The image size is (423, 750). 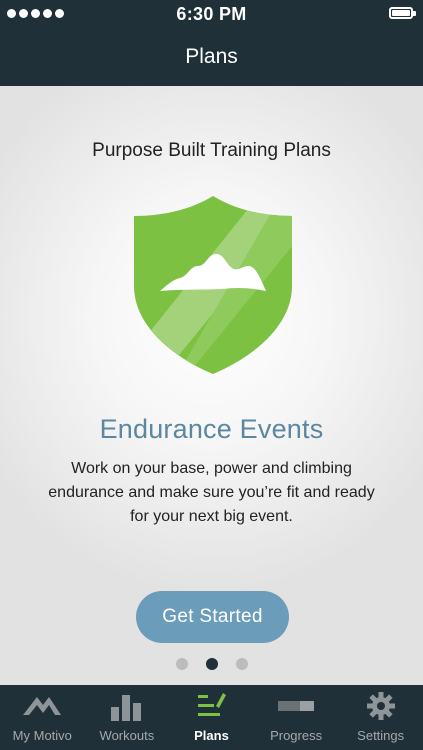 What do you see at coordinates (402, 13) in the screenshot?
I see `battery-icon` at bounding box center [402, 13].